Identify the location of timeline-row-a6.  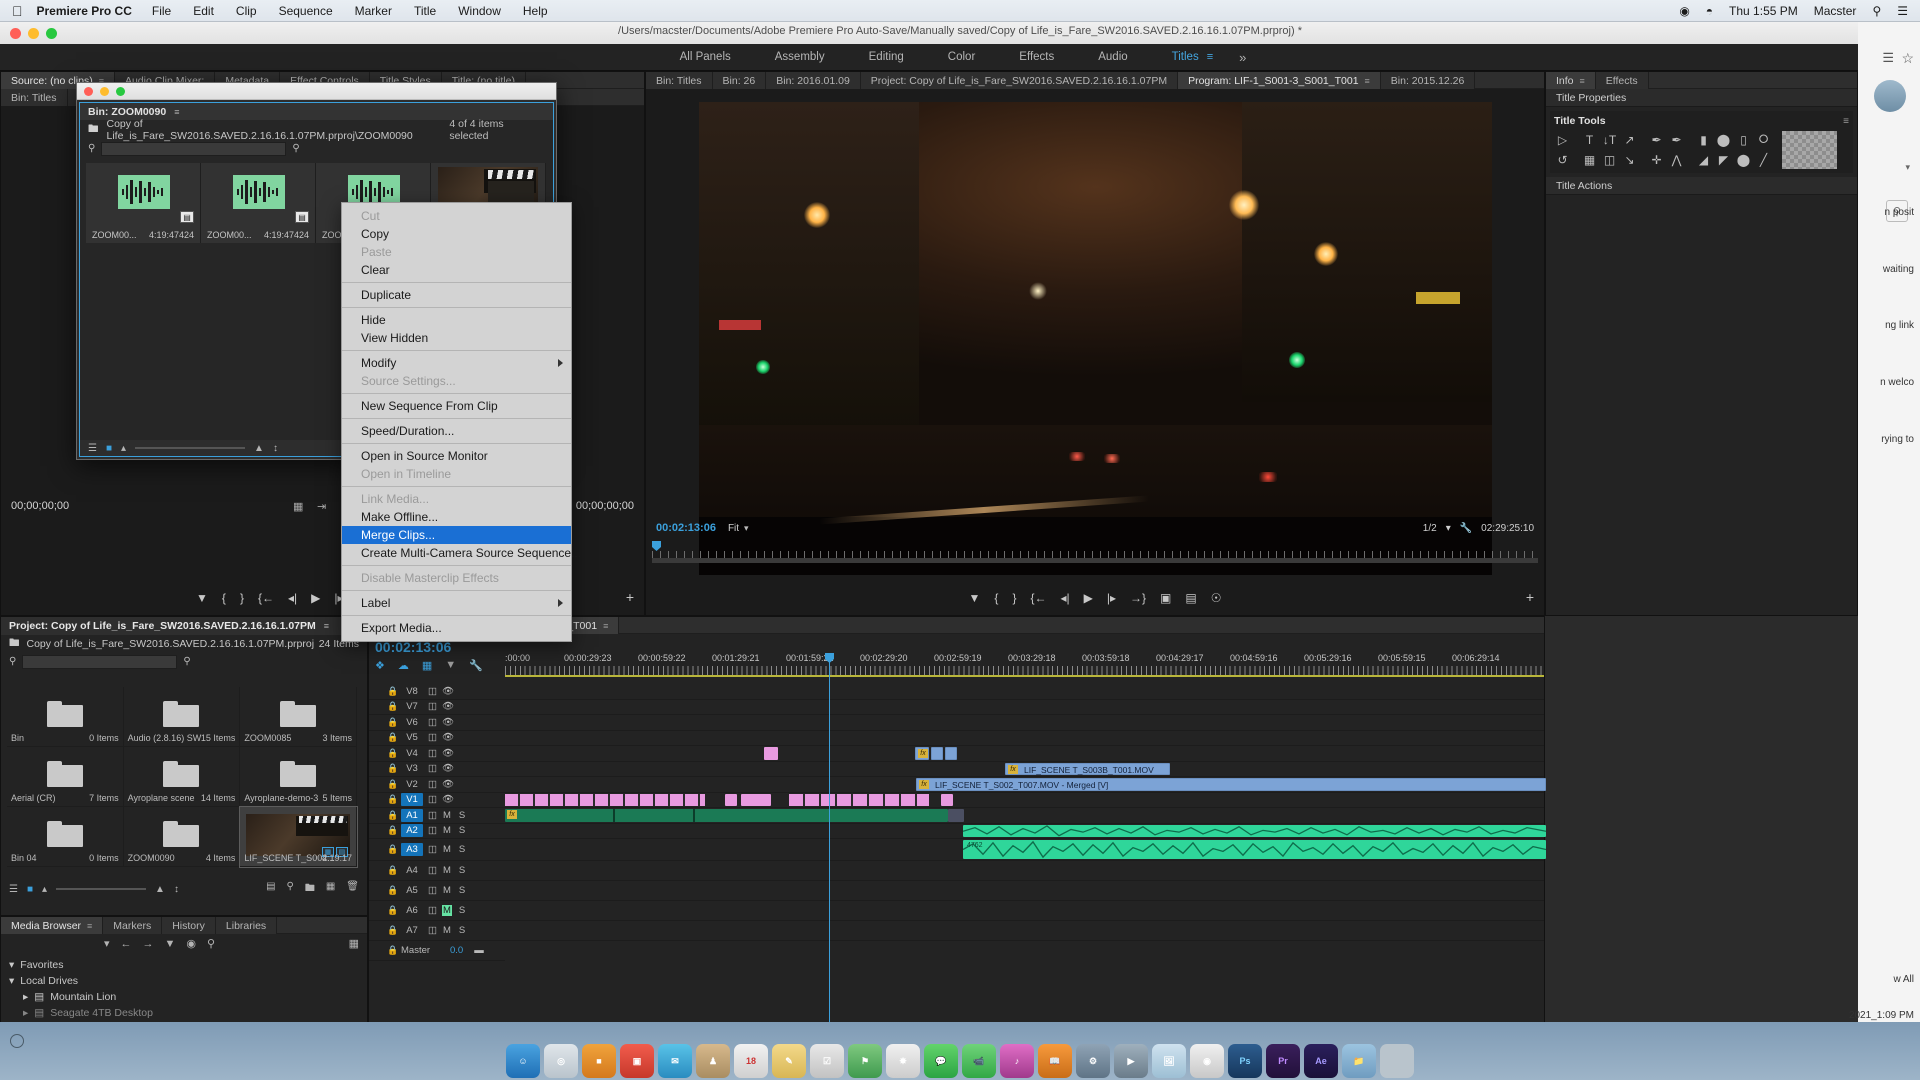
(1024, 911).